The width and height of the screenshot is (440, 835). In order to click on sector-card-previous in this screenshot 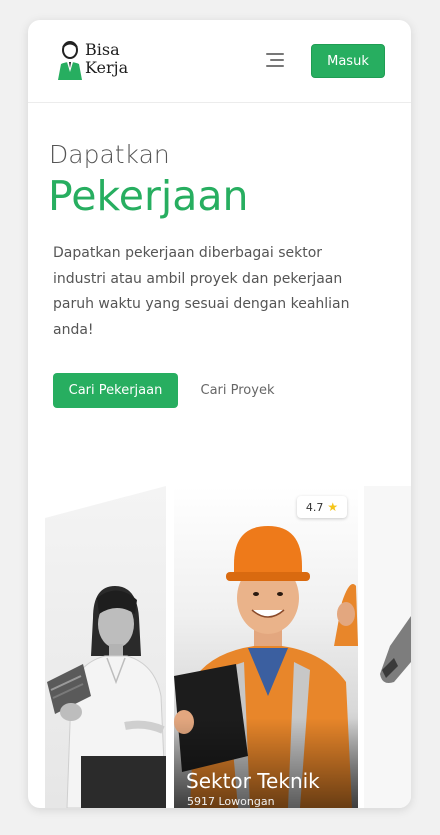, I will do `click(105, 647)`.